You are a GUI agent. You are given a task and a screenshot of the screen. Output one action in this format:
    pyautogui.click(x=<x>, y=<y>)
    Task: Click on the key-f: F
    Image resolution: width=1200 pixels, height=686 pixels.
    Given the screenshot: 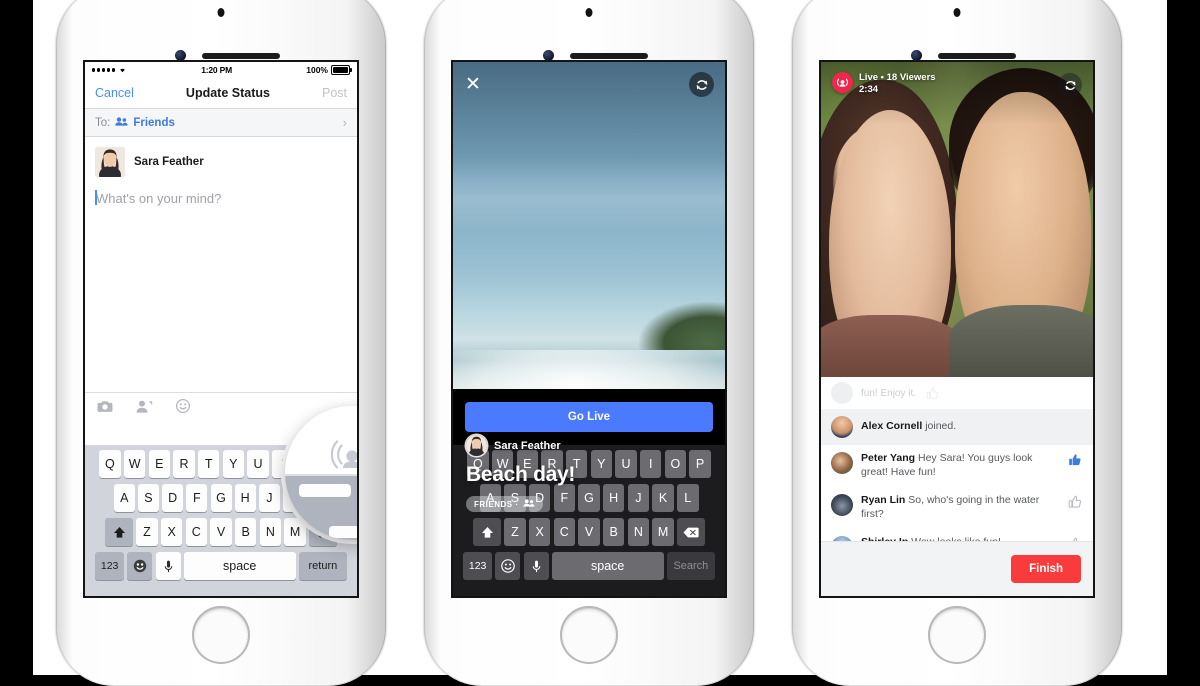 What is the action you would take?
    pyautogui.click(x=197, y=498)
    